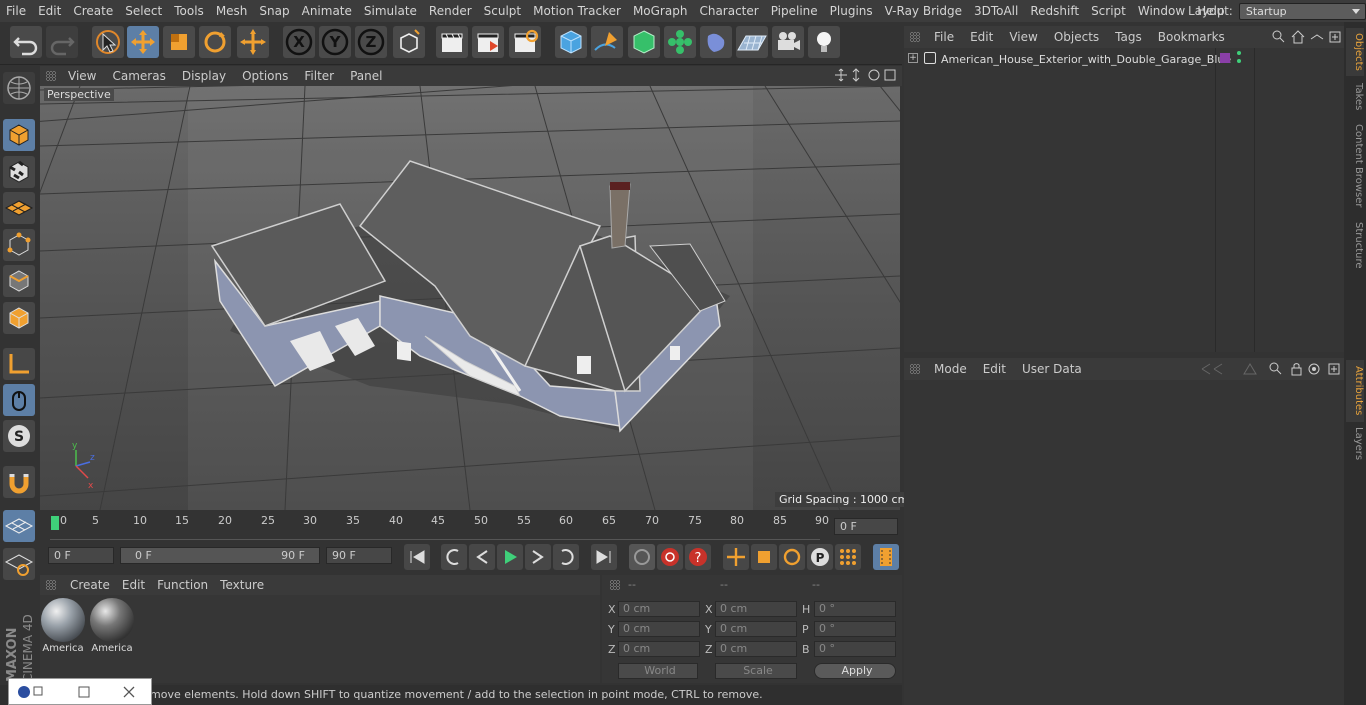 The width and height of the screenshot is (1366, 705). Describe the element at coordinates (1052, 369) in the screenshot. I see `attribute-menu-user-data: User Data` at that location.